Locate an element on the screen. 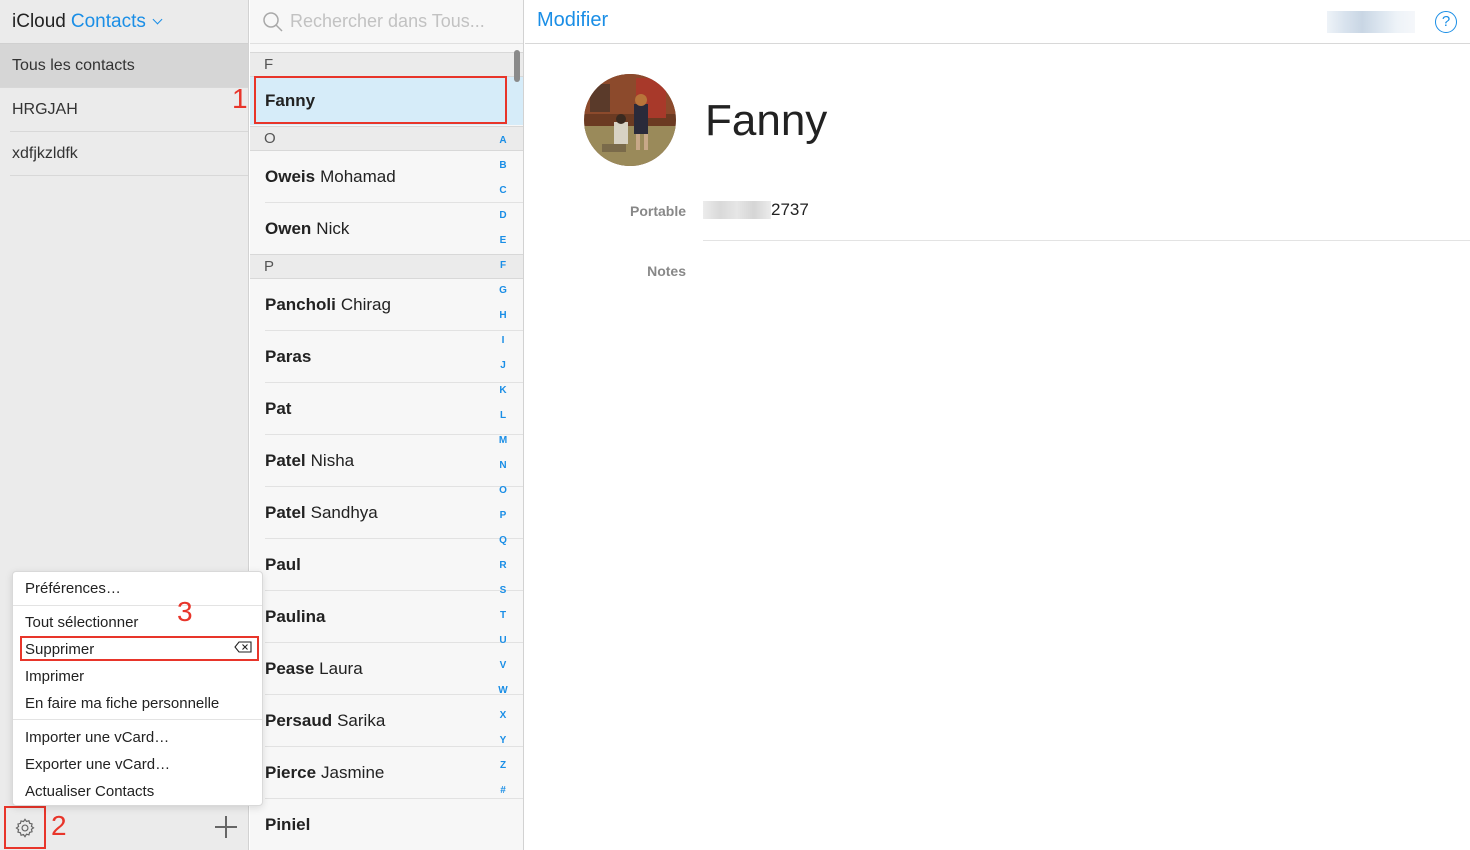 Image resolution: width=1470 pixels, height=850 pixels. avatar is located at coordinates (630, 120).